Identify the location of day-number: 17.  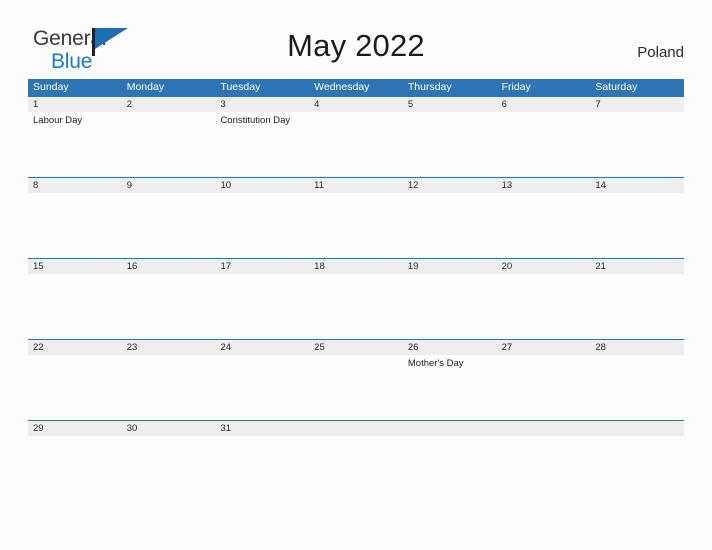
(262, 266).